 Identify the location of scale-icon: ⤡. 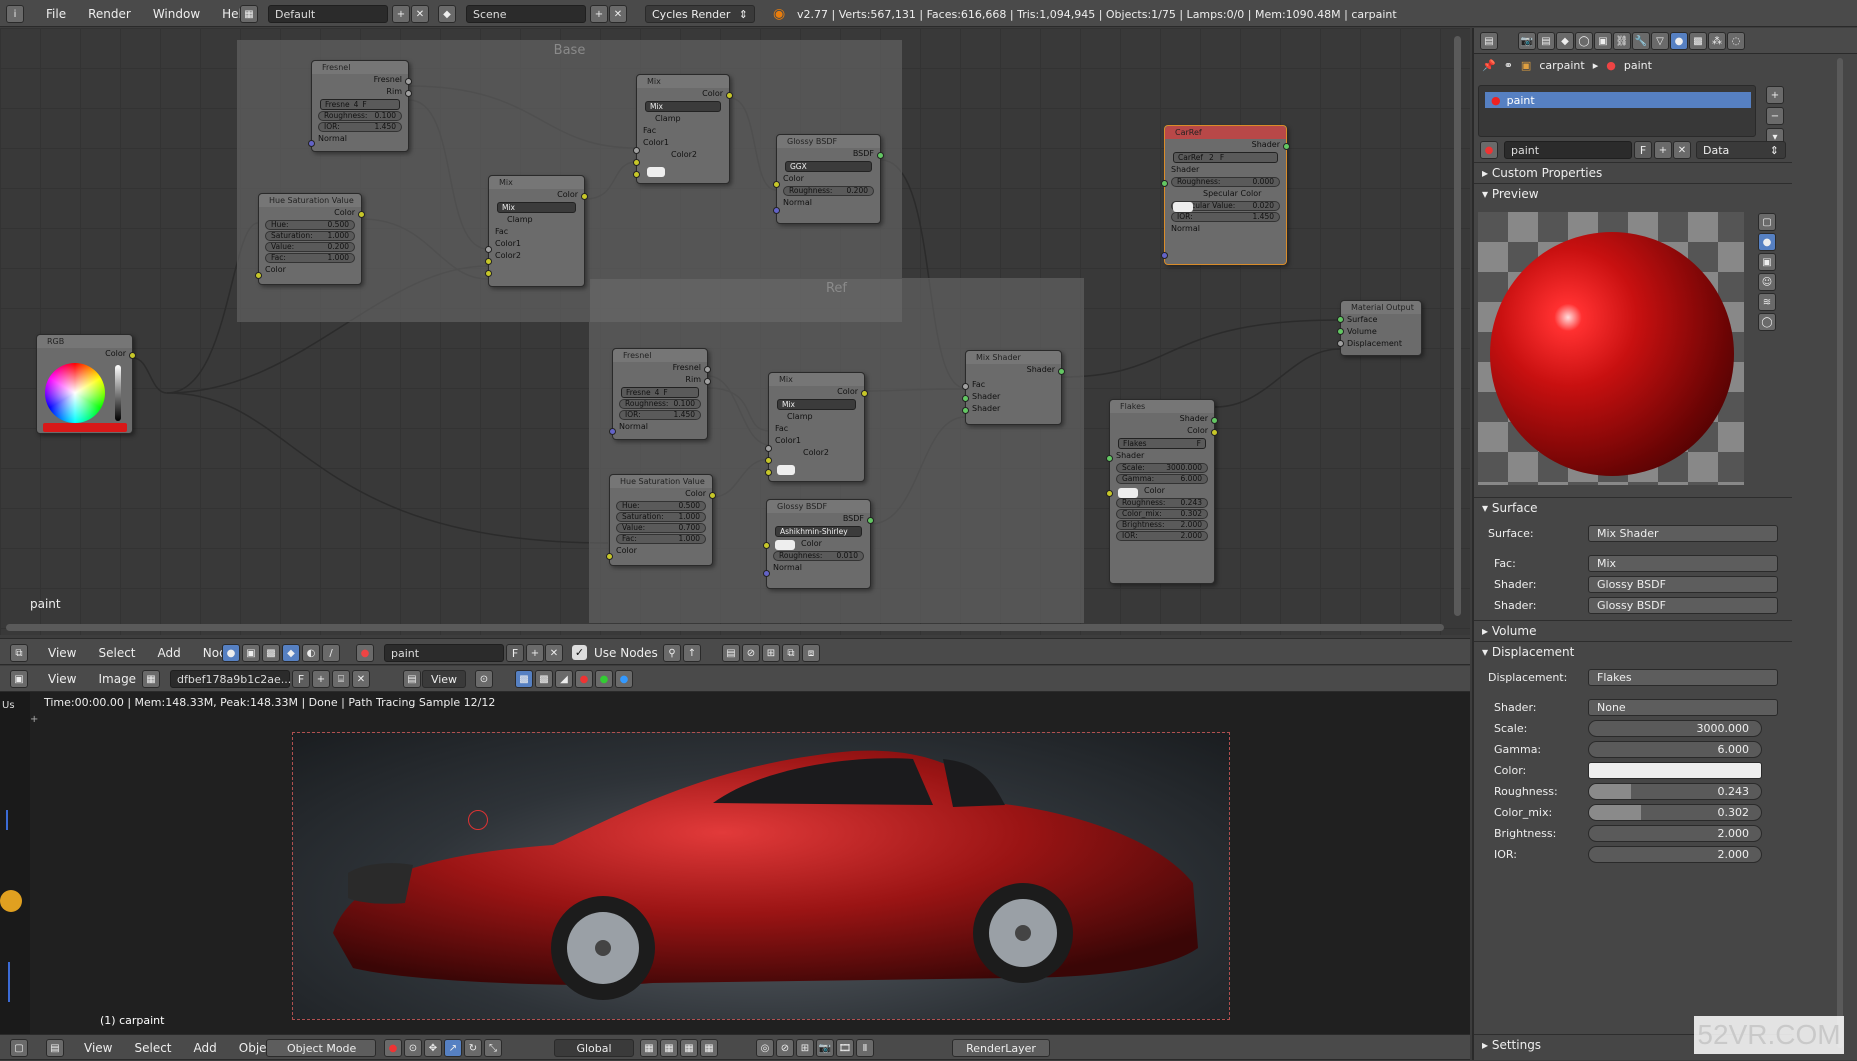
(493, 1048).